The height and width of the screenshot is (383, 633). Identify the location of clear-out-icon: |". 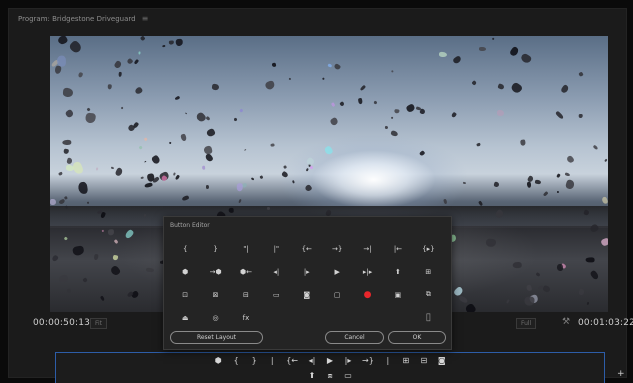
(276, 248).